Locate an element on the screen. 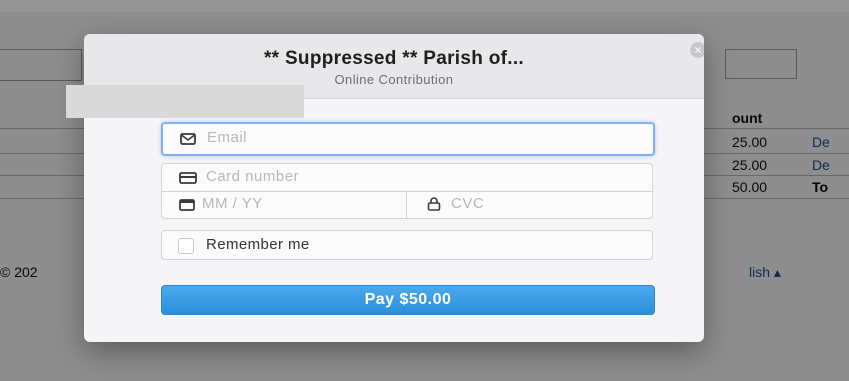 The width and height of the screenshot is (849, 381). cvc-placeholder: CVC is located at coordinates (468, 203).